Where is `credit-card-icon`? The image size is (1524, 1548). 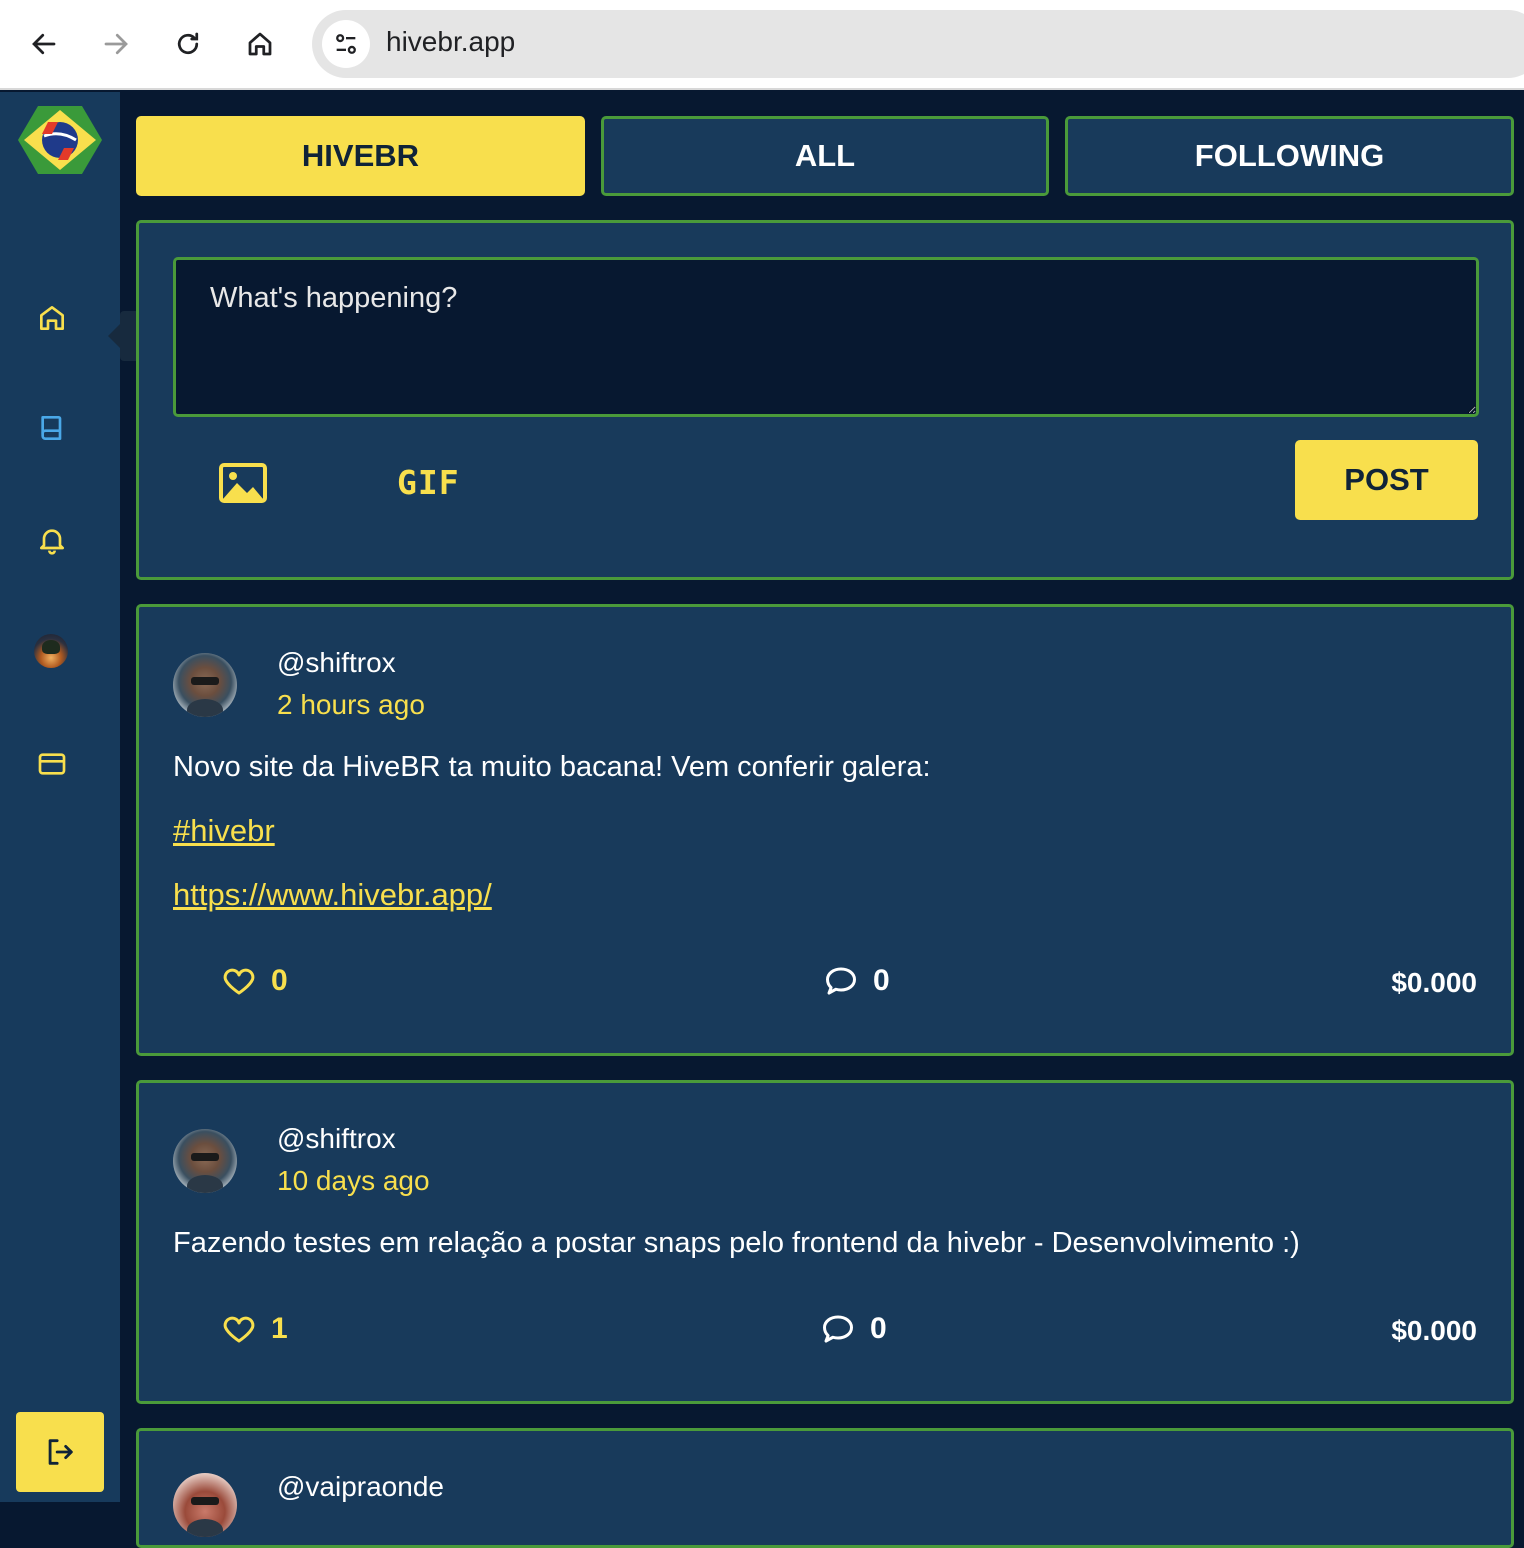 credit-card-icon is located at coordinates (52, 764).